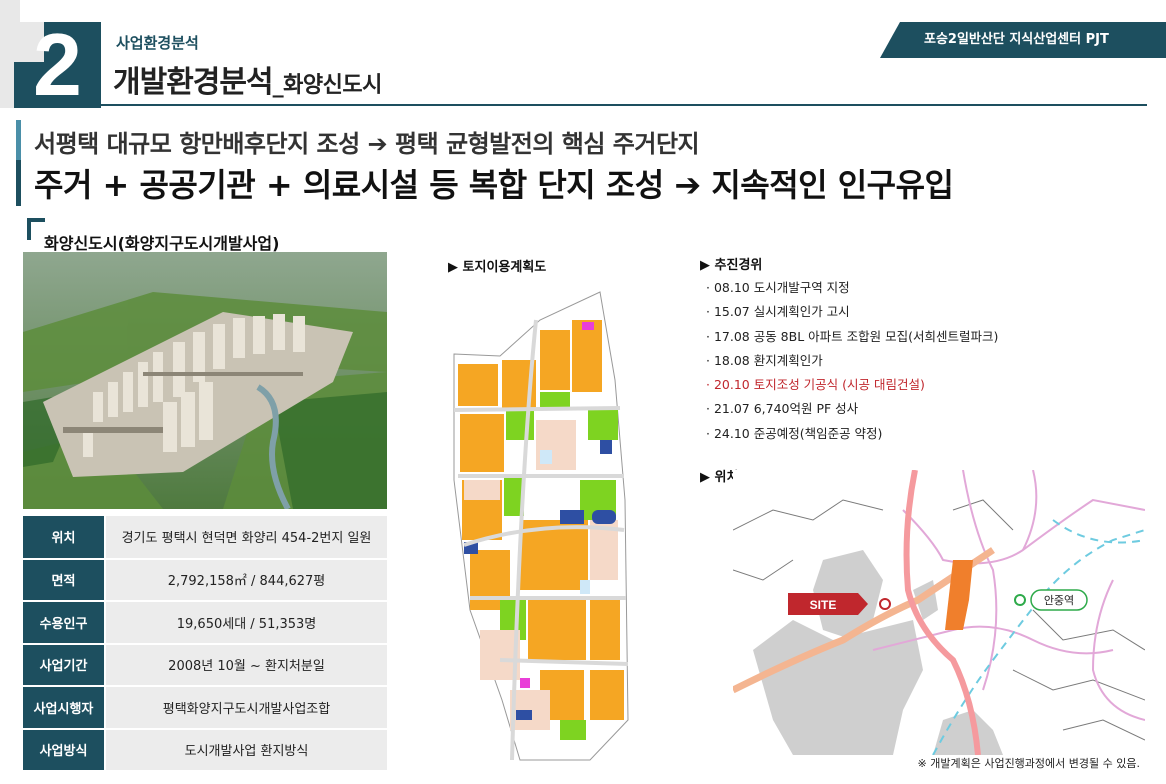  Describe the element at coordinates (64, 580) in the screenshot. I see `info-label: 면적` at that location.